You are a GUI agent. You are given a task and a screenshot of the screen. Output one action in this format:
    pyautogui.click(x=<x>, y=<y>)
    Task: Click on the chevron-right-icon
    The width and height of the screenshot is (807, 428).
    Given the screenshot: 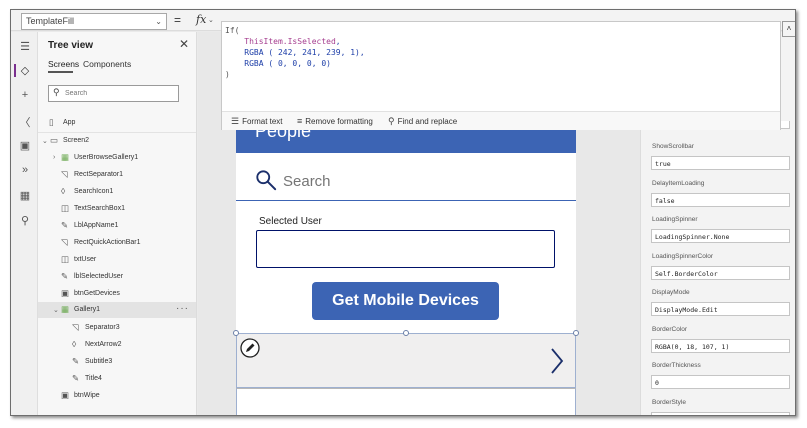 What is the action you would take?
    pyautogui.click(x=557, y=361)
    